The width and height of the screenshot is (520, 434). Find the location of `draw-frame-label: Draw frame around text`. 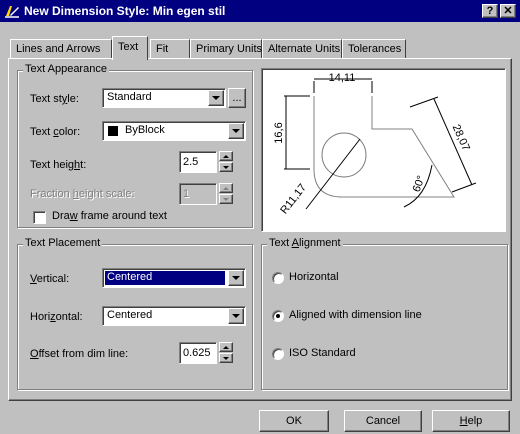

draw-frame-label: Draw frame around text is located at coordinates (109, 216).